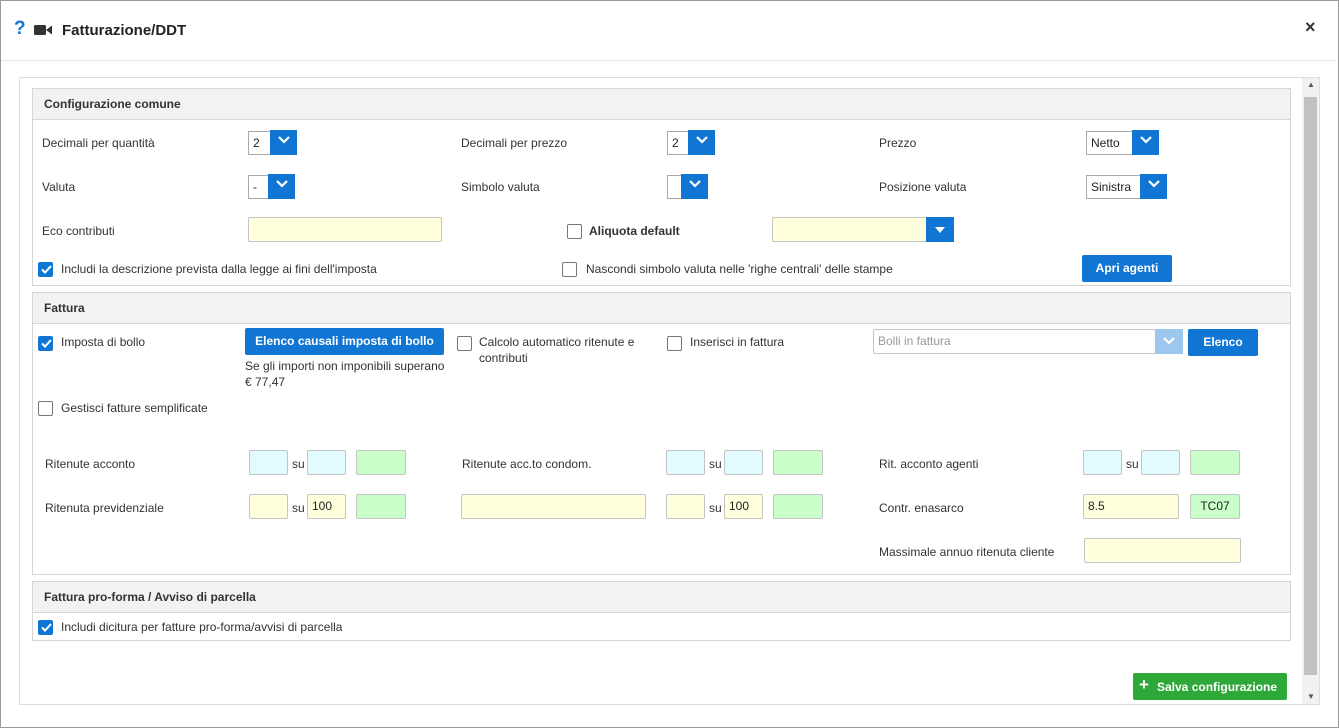  Describe the element at coordinates (1160, 462) in the screenshot. I see `rit-agenti-input-b` at that location.